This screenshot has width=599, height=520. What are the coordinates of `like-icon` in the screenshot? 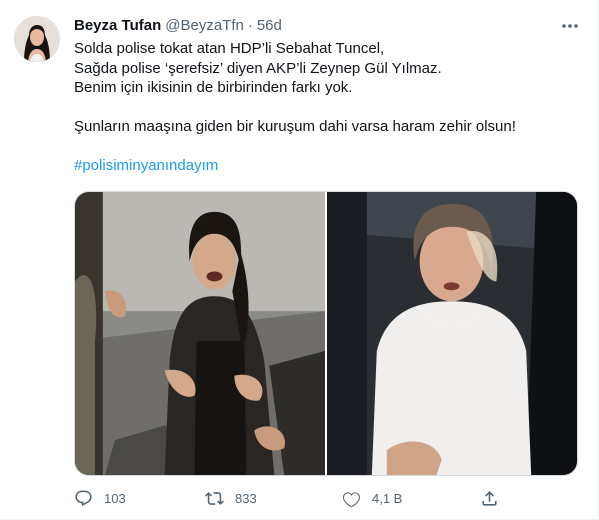 It's located at (351, 498).